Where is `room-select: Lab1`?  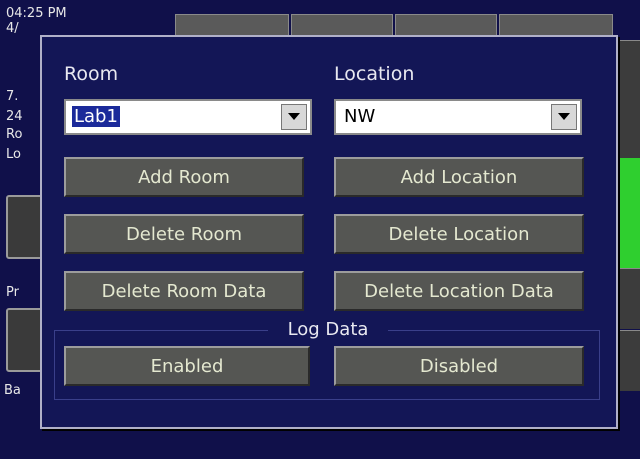 room-select: Lab1 is located at coordinates (188, 117).